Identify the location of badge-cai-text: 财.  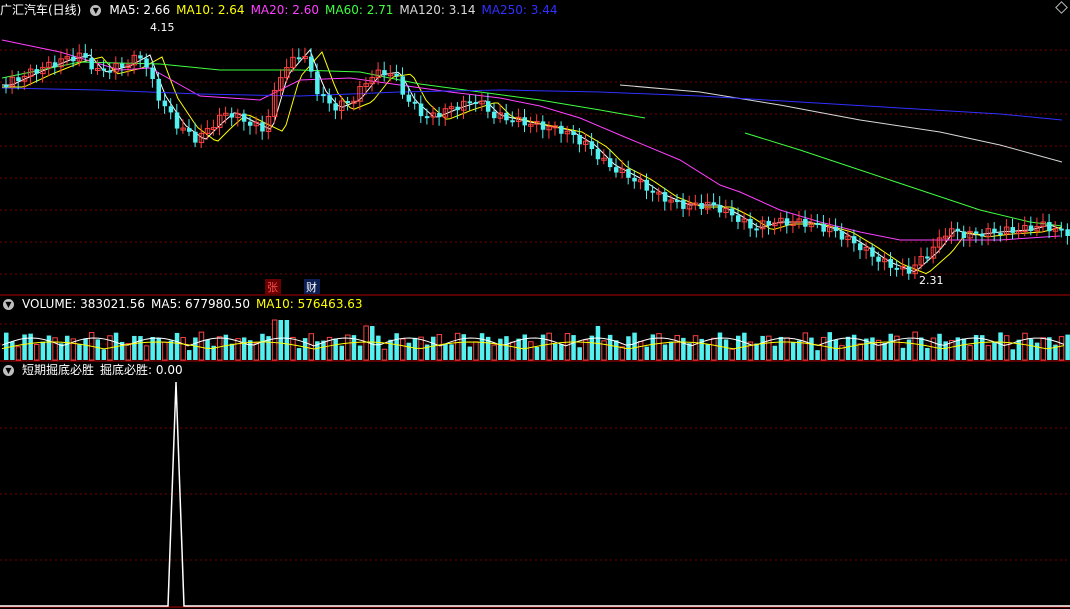
(311, 287).